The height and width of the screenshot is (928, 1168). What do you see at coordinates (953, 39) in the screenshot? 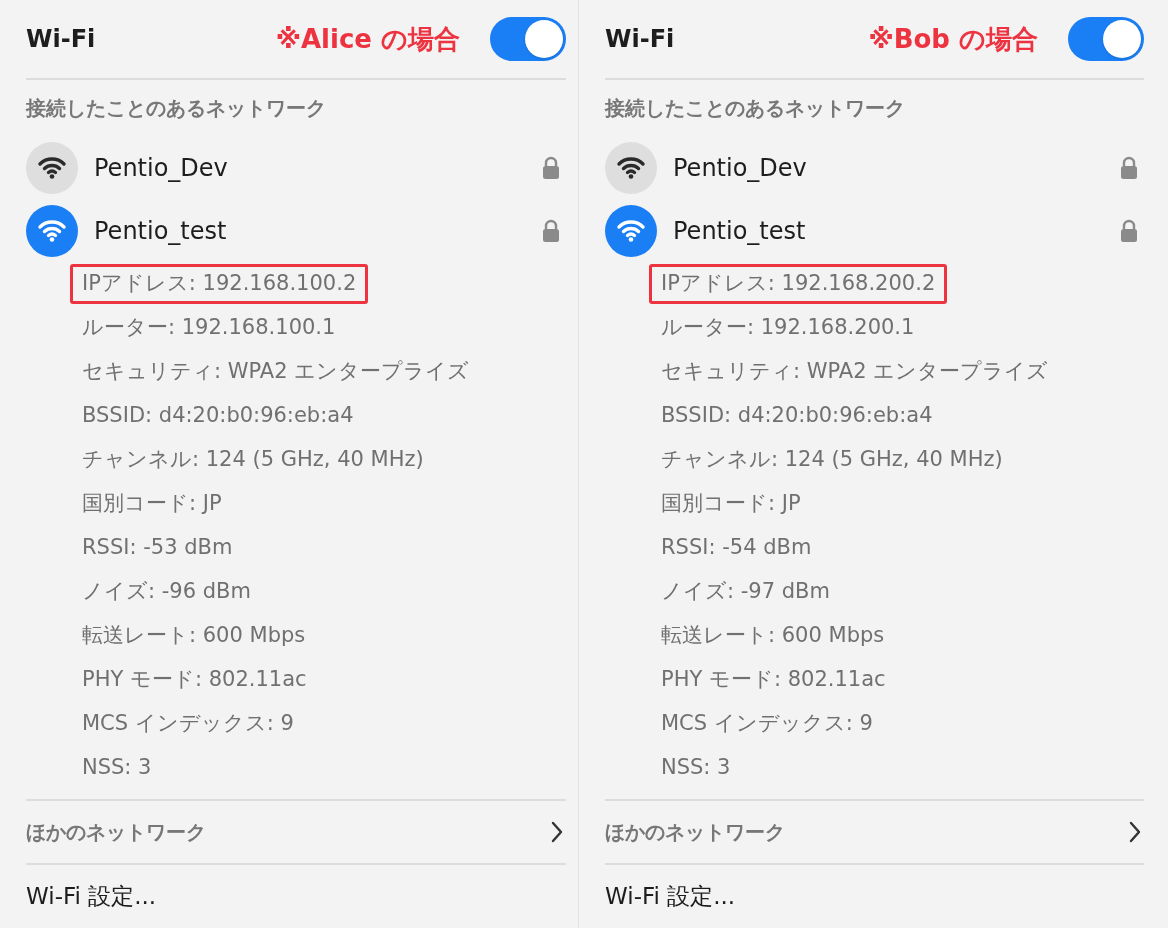
I see `annotation: ※Bob の場合` at bounding box center [953, 39].